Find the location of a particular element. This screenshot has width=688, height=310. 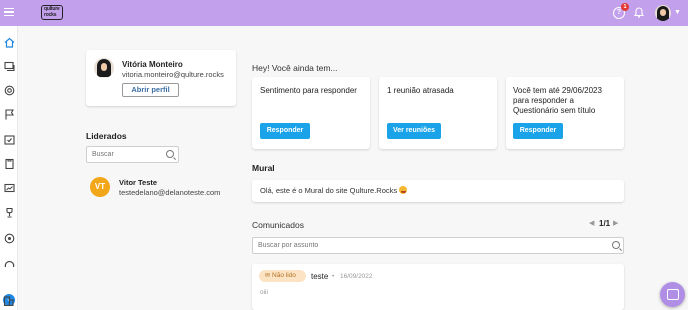

next-page-icon: ▶ is located at coordinates (615, 223).